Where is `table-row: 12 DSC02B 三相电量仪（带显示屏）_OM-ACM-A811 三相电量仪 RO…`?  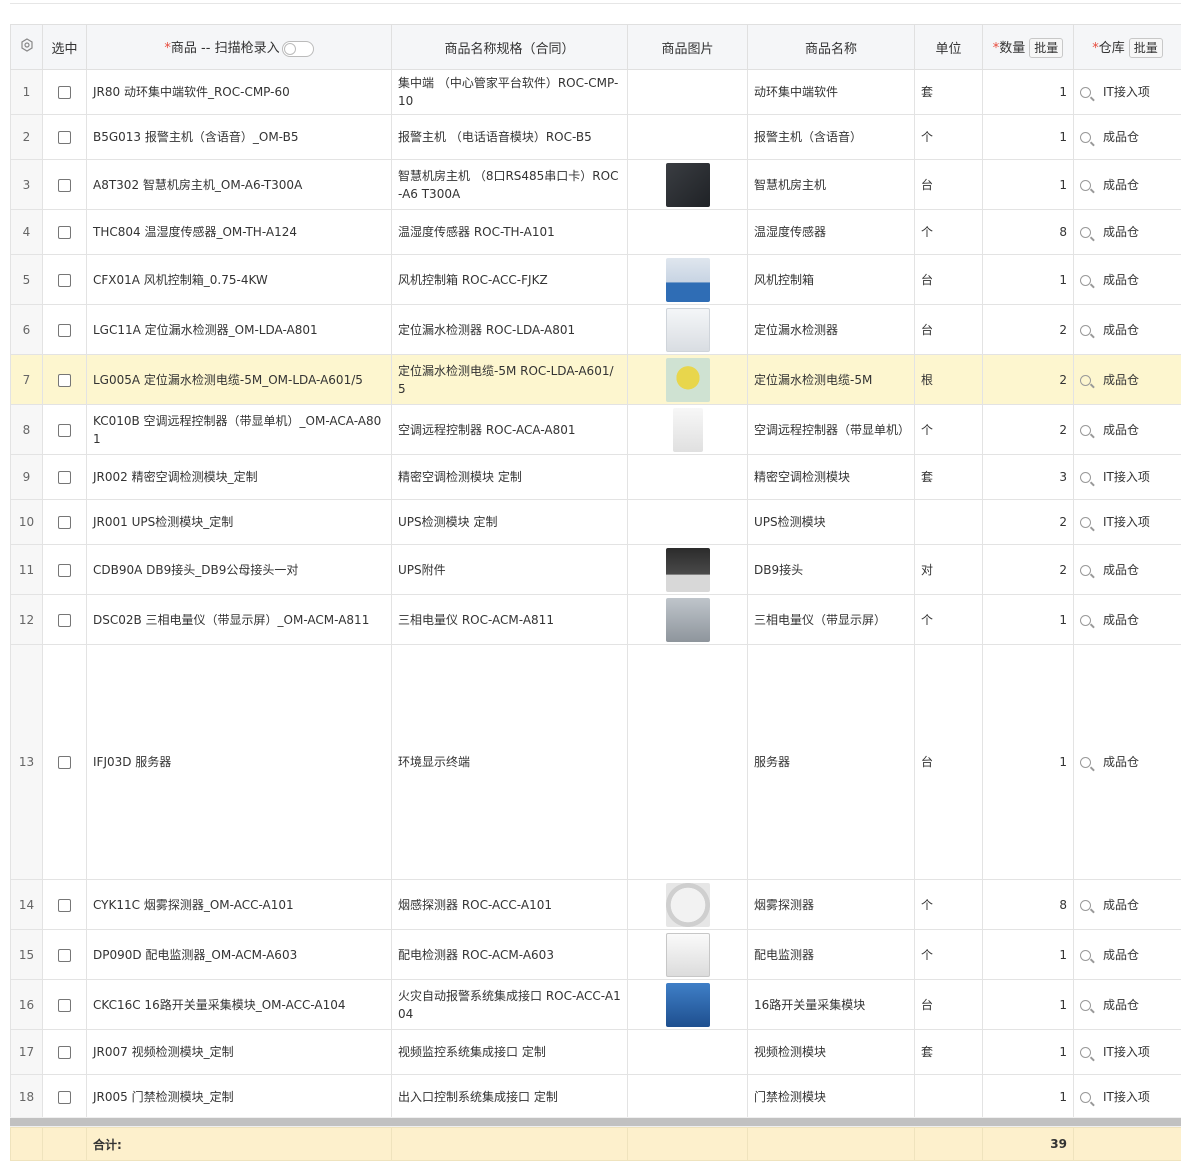 table-row: 12 DSC02B 三相电量仪（带显示屏）_OM-ACM-A811 三相电量仪 RO… is located at coordinates (595, 619).